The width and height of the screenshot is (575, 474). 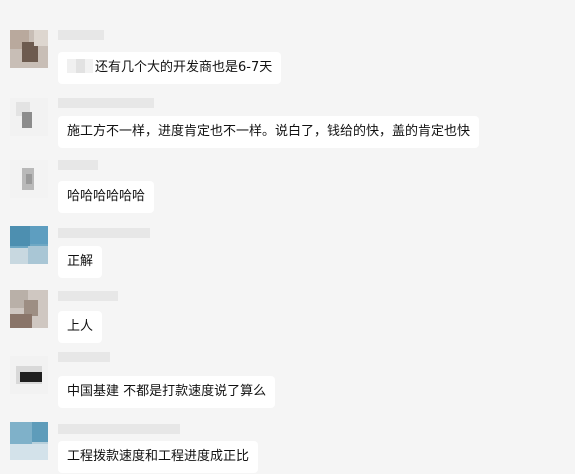 I want to click on message-text: 施工方不一样，进度肯定也不一样。说白了，钱给的快，盖的肯定也快, so click(x=269, y=131).